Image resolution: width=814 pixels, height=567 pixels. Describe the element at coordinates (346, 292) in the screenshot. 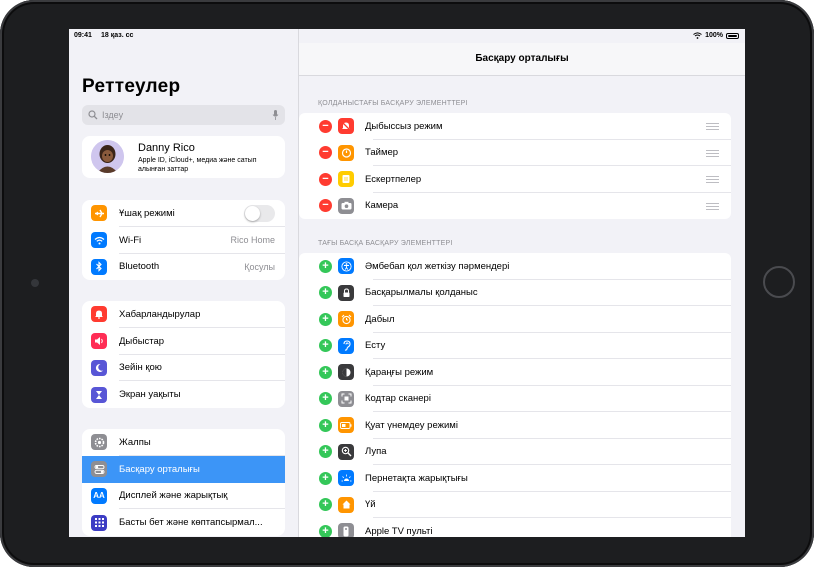

I see `lock-icon` at that location.